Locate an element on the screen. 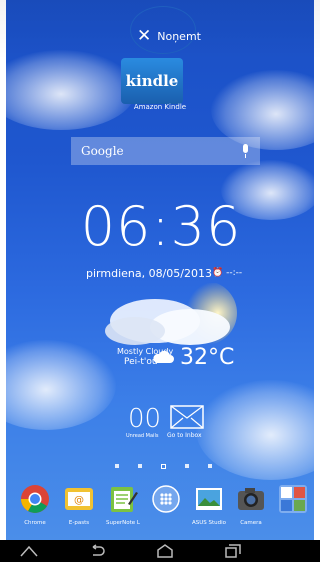 The height and width of the screenshot is (562, 320). weather-illustration is located at coordinates (171, 314).